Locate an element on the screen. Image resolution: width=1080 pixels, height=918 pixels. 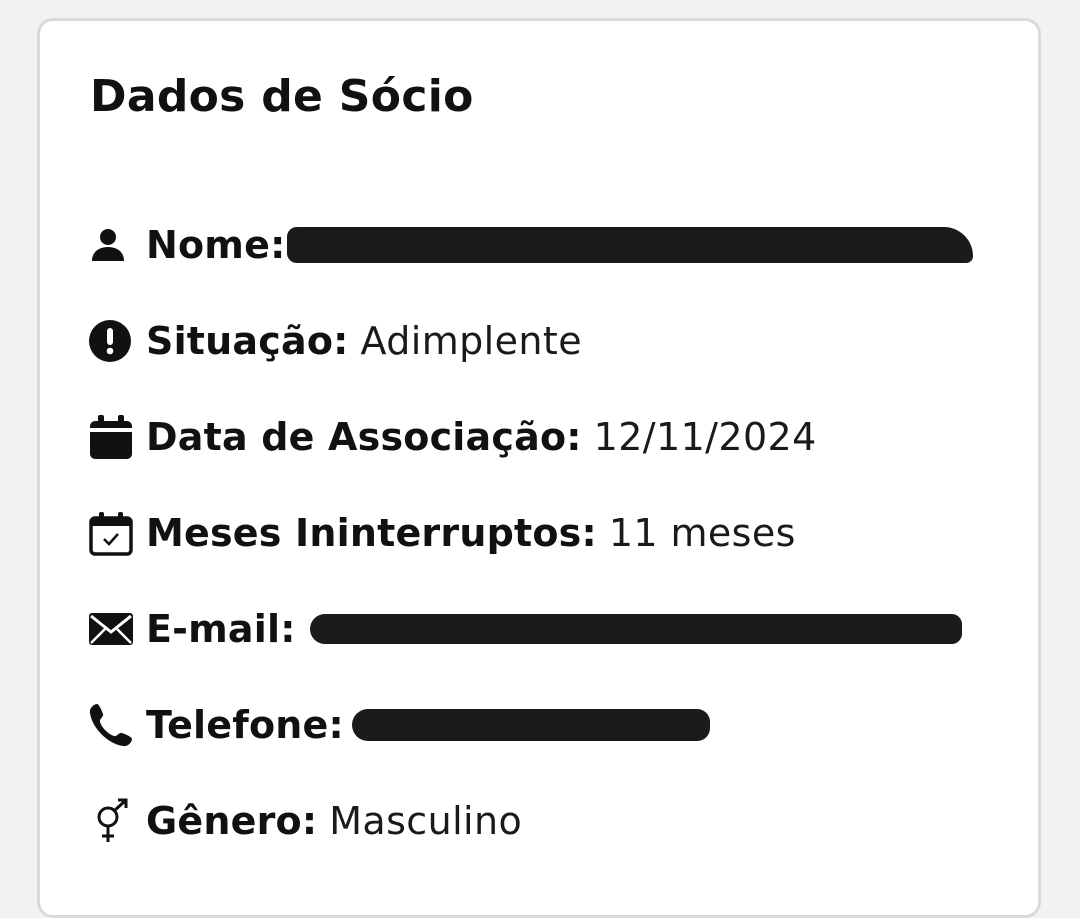
phone-icon is located at coordinates (111, 725).